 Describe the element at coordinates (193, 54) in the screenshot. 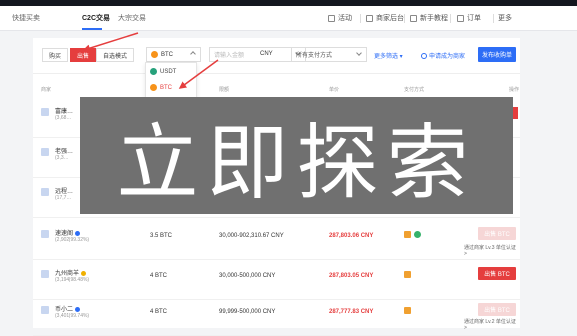

I see `chevron-up-icon` at that location.